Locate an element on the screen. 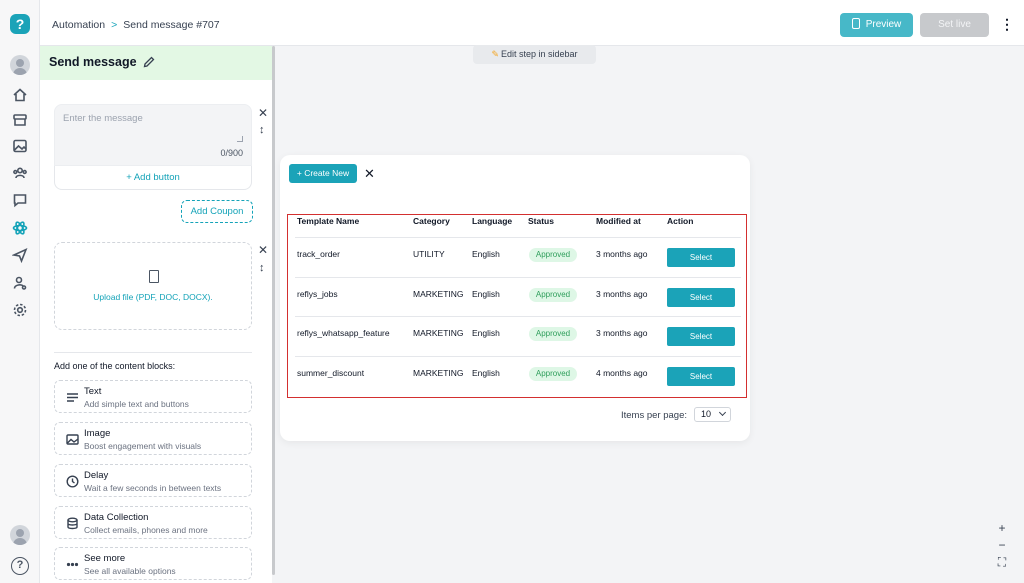 This screenshot has width=1024, height=583. more-dots-icon is located at coordinates (72, 564).